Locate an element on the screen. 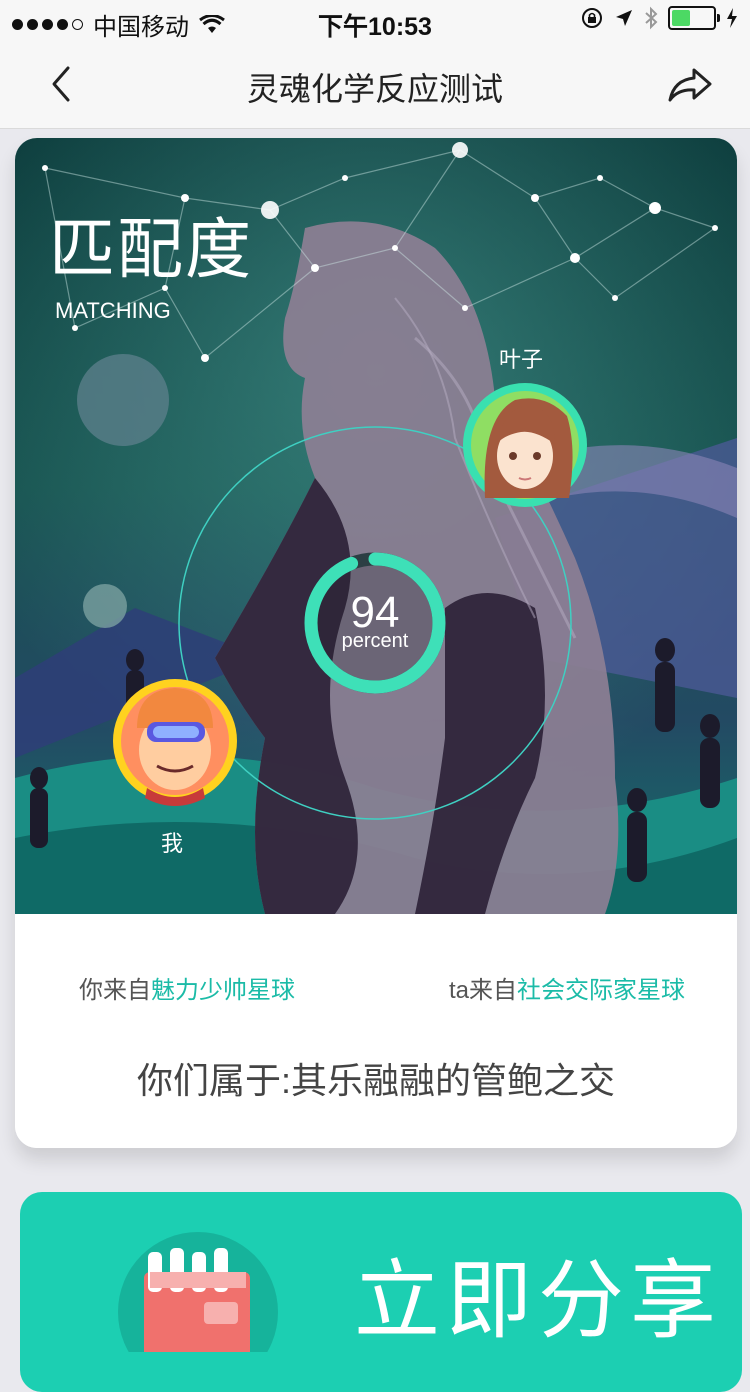 This screenshot has width=750, height=1392. partner-name: 叶子 is located at coordinates (521, 359).